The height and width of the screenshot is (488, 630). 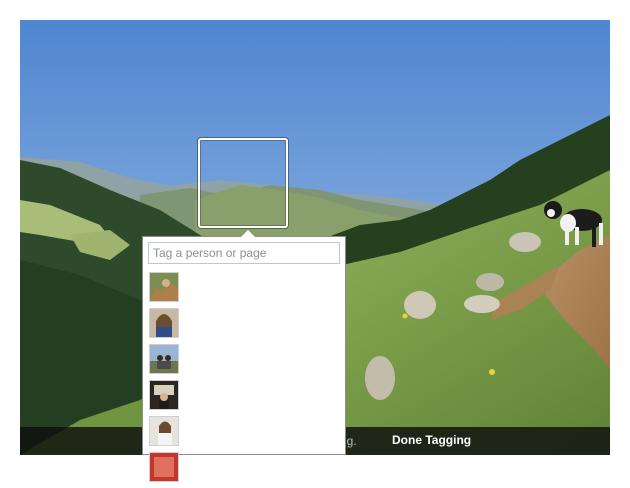 I want to click on tag-suggestion-list, so click(x=244, y=380).